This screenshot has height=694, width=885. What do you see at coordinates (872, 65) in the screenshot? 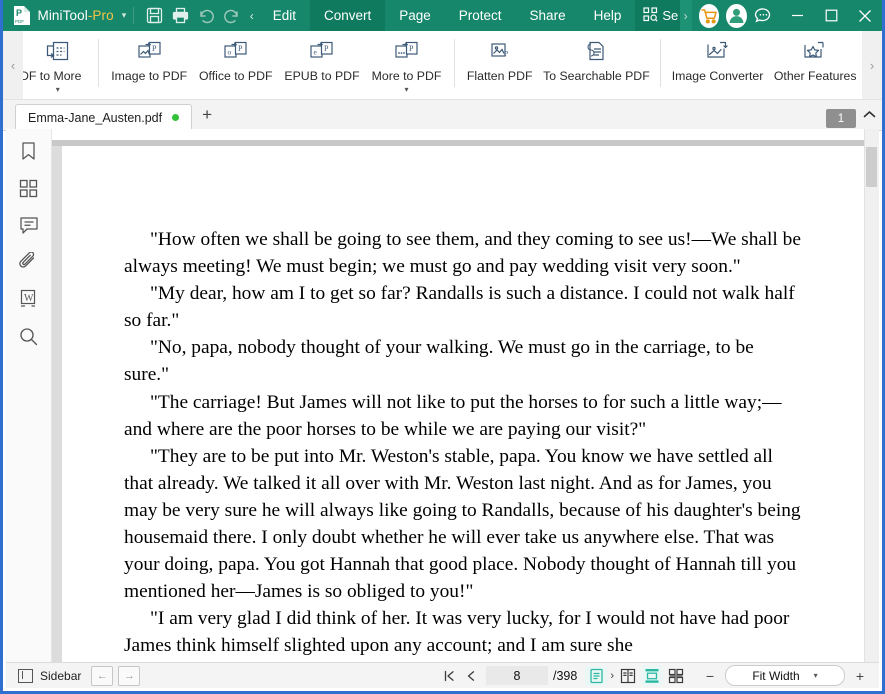
I see `ribbon-scroll-right: ›` at bounding box center [872, 65].